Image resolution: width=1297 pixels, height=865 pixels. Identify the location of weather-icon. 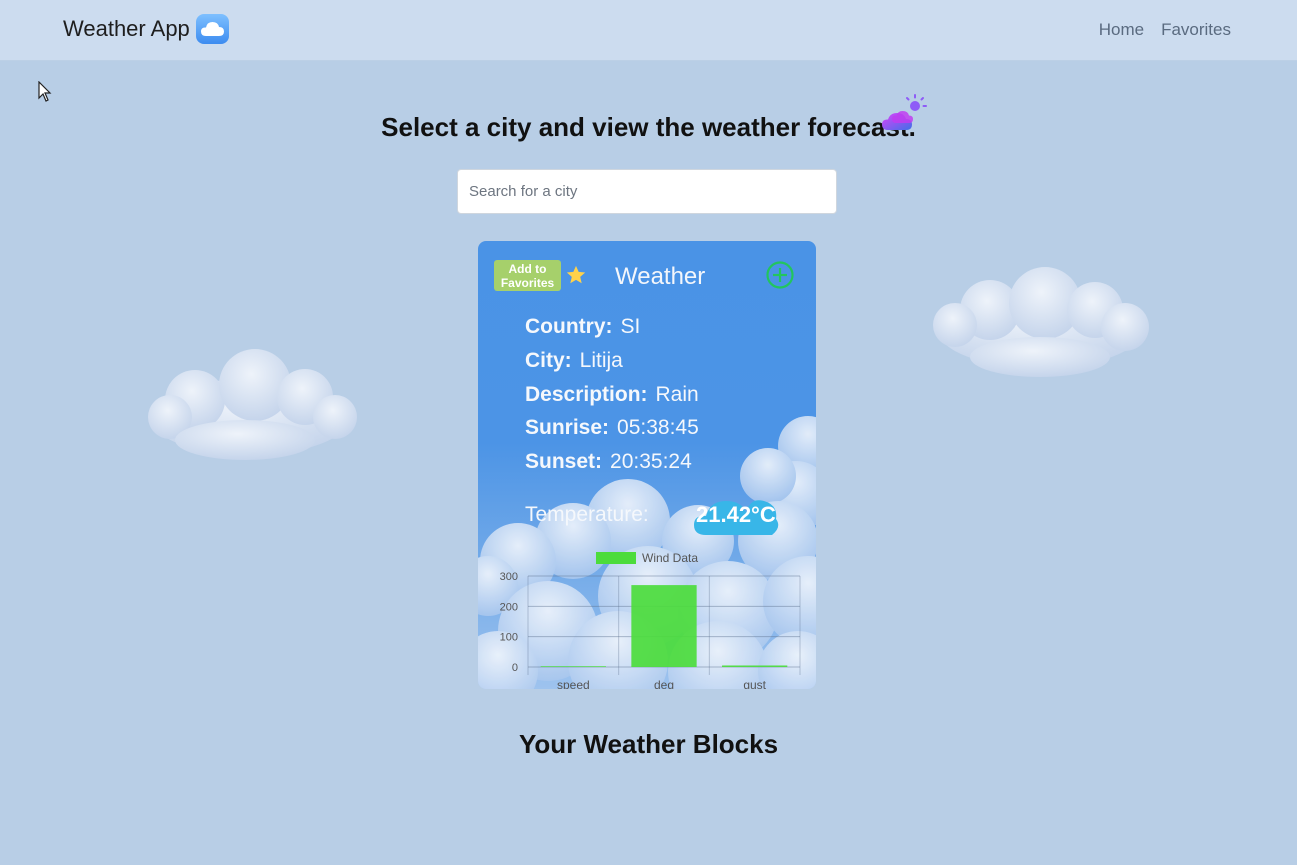
(904, 112).